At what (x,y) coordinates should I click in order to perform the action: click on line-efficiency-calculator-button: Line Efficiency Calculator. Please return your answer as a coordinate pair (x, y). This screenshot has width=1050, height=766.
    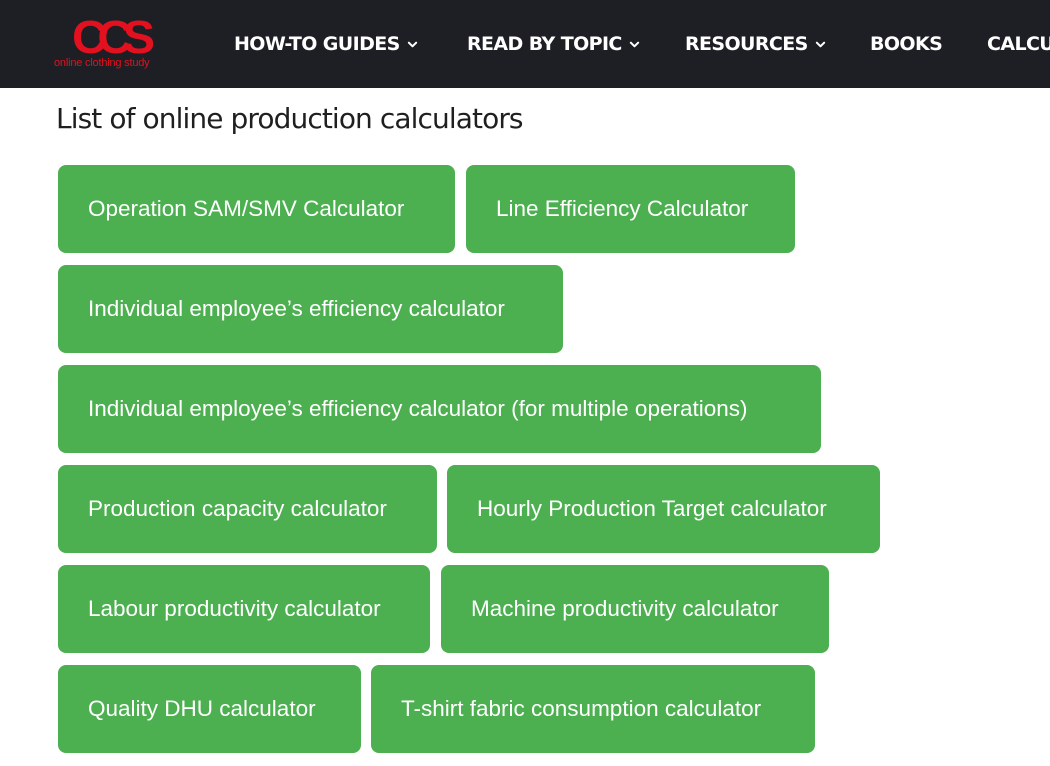
    Looking at the image, I should click on (630, 209).